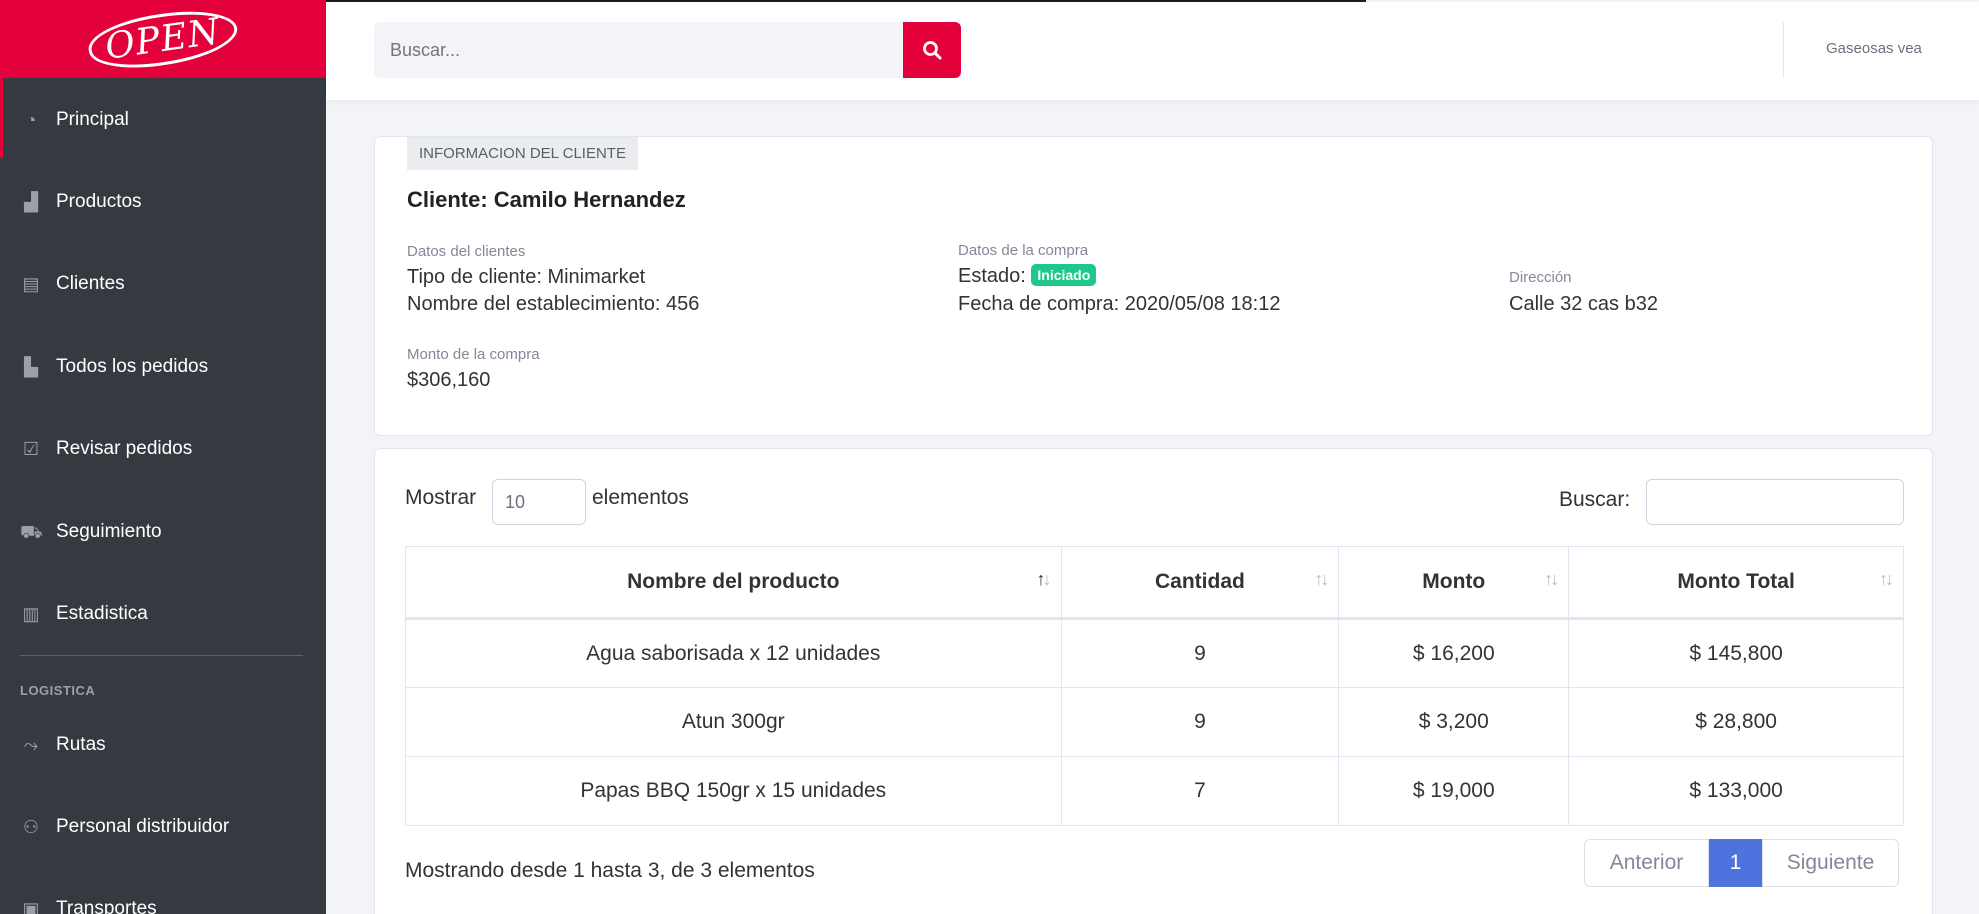 Image resolution: width=1979 pixels, height=914 pixels. What do you see at coordinates (1119, 304) in the screenshot?
I see `purchase-date: Fecha de compra: 2020/05/08 18:12` at bounding box center [1119, 304].